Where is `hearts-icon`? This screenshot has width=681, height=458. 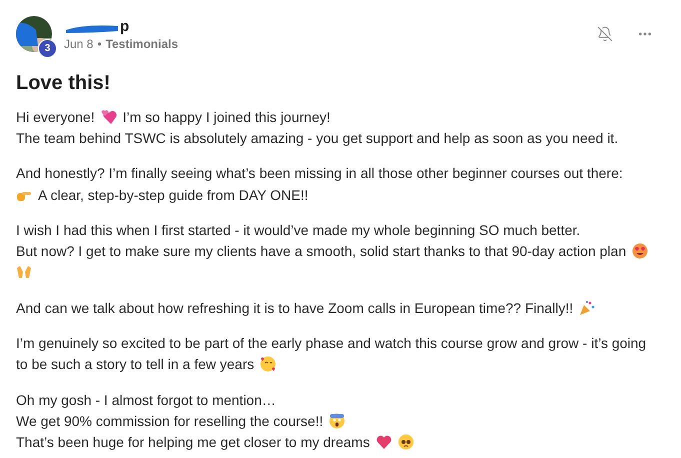 hearts-icon is located at coordinates (108, 116).